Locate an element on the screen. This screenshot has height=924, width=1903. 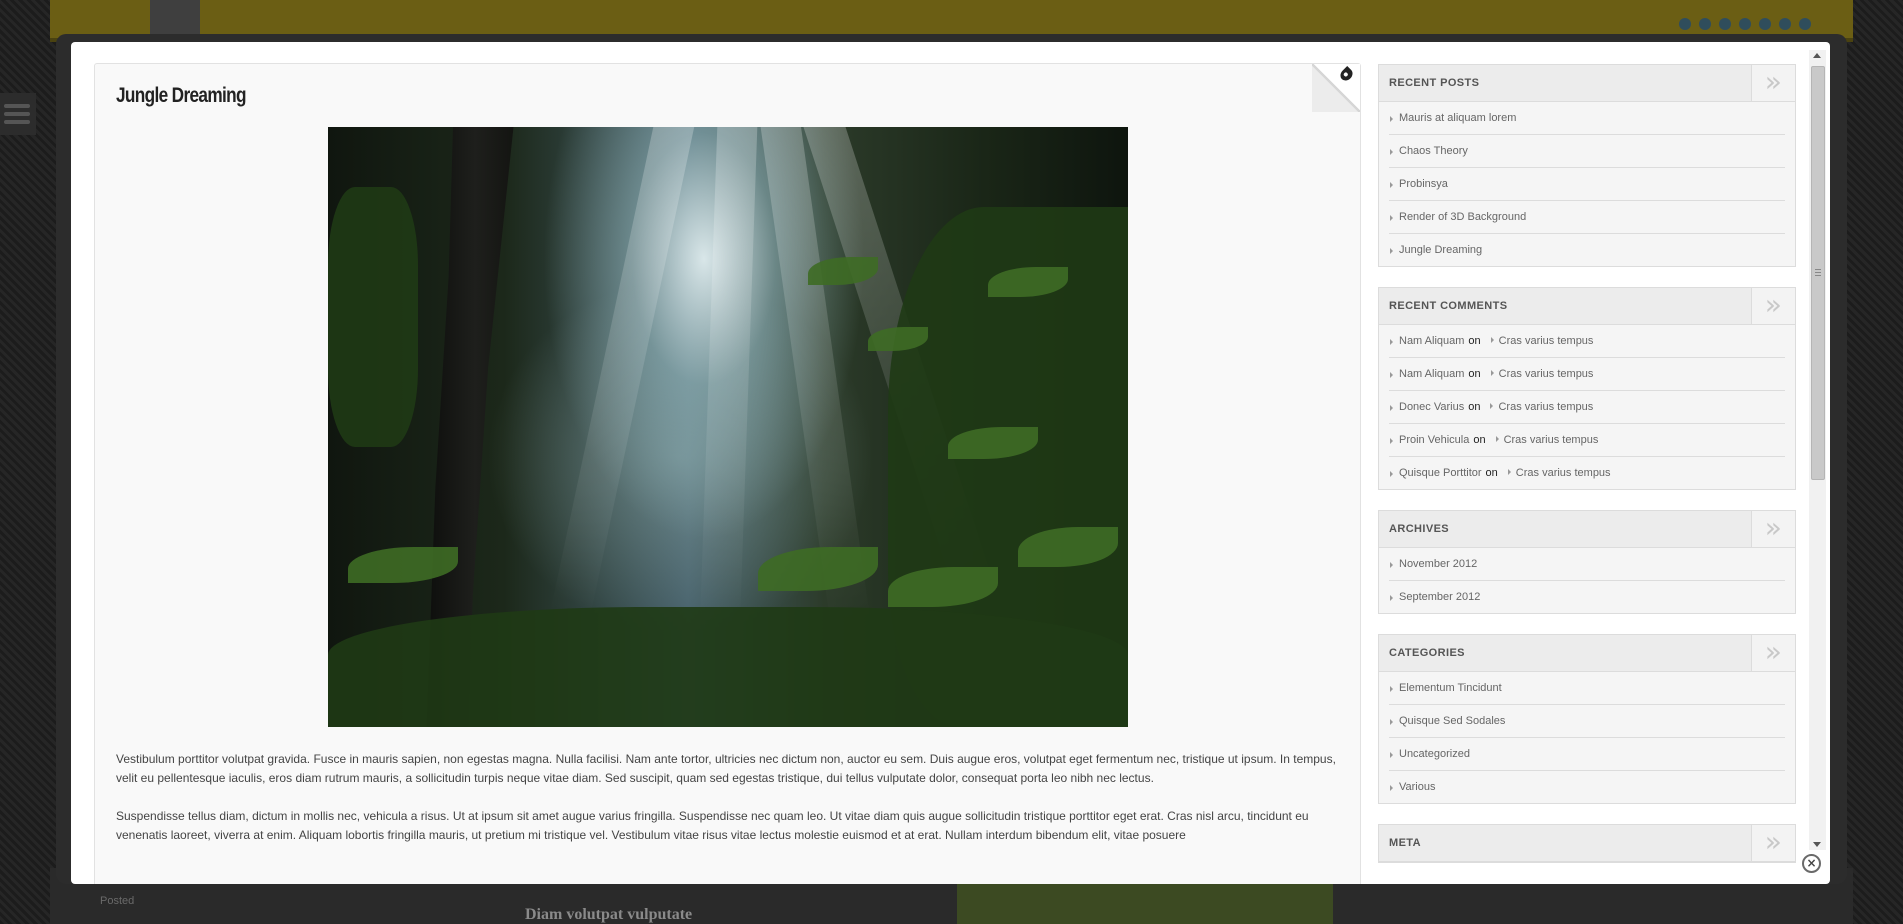
recent-post-link: Chaos Theory is located at coordinates (1587, 151).